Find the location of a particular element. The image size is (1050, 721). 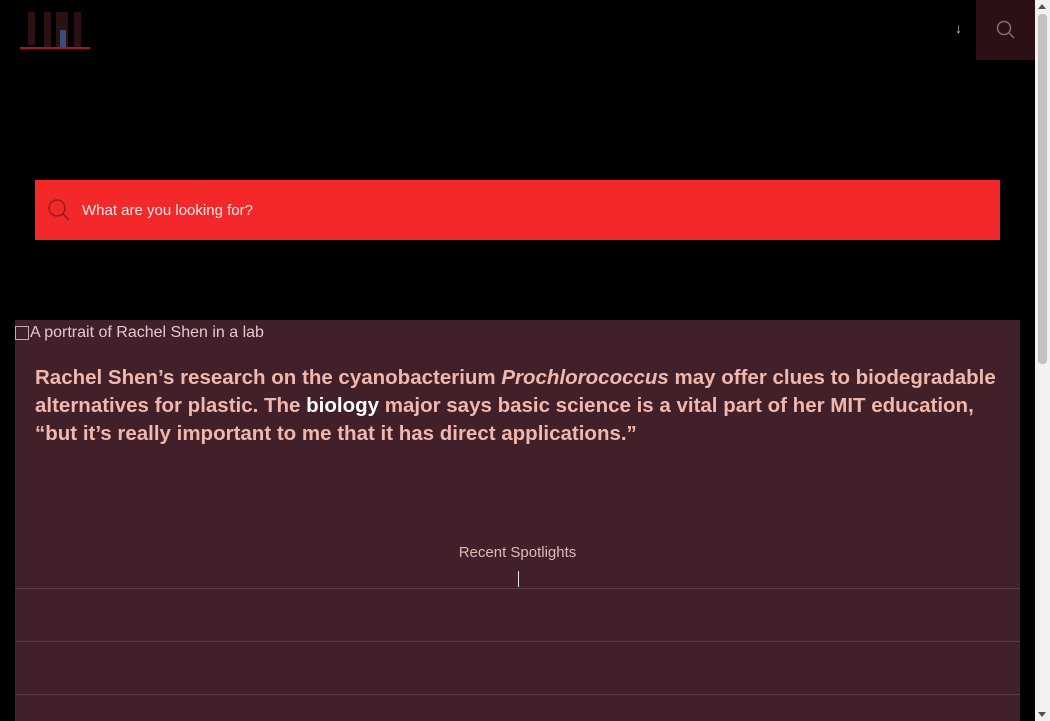

divider is located at coordinates (518, 579).